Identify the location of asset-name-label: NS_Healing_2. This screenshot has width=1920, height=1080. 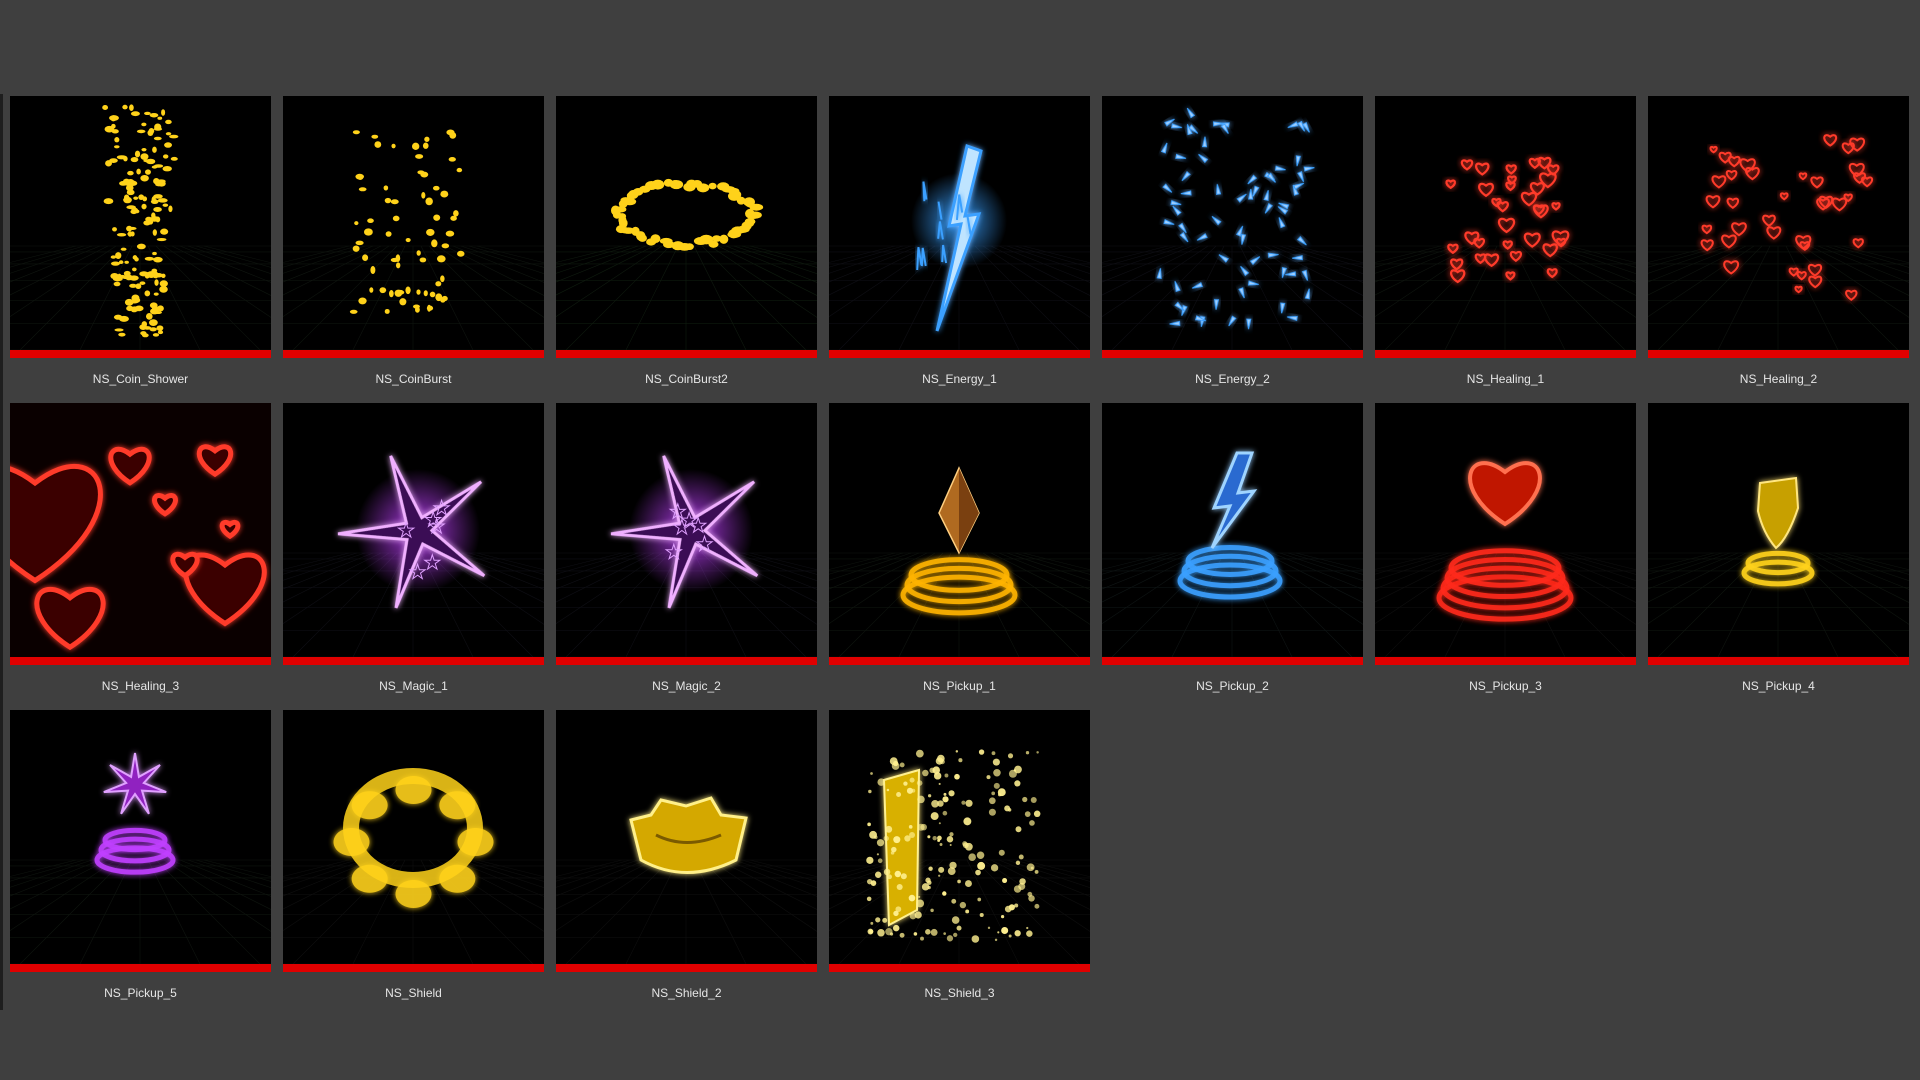
(1778, 379).